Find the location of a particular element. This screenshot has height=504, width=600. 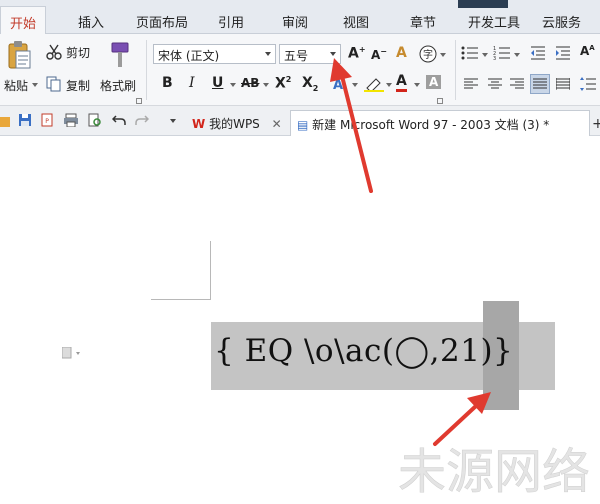

watermark-text: 未源网络 is located at coordinates (494, 472).